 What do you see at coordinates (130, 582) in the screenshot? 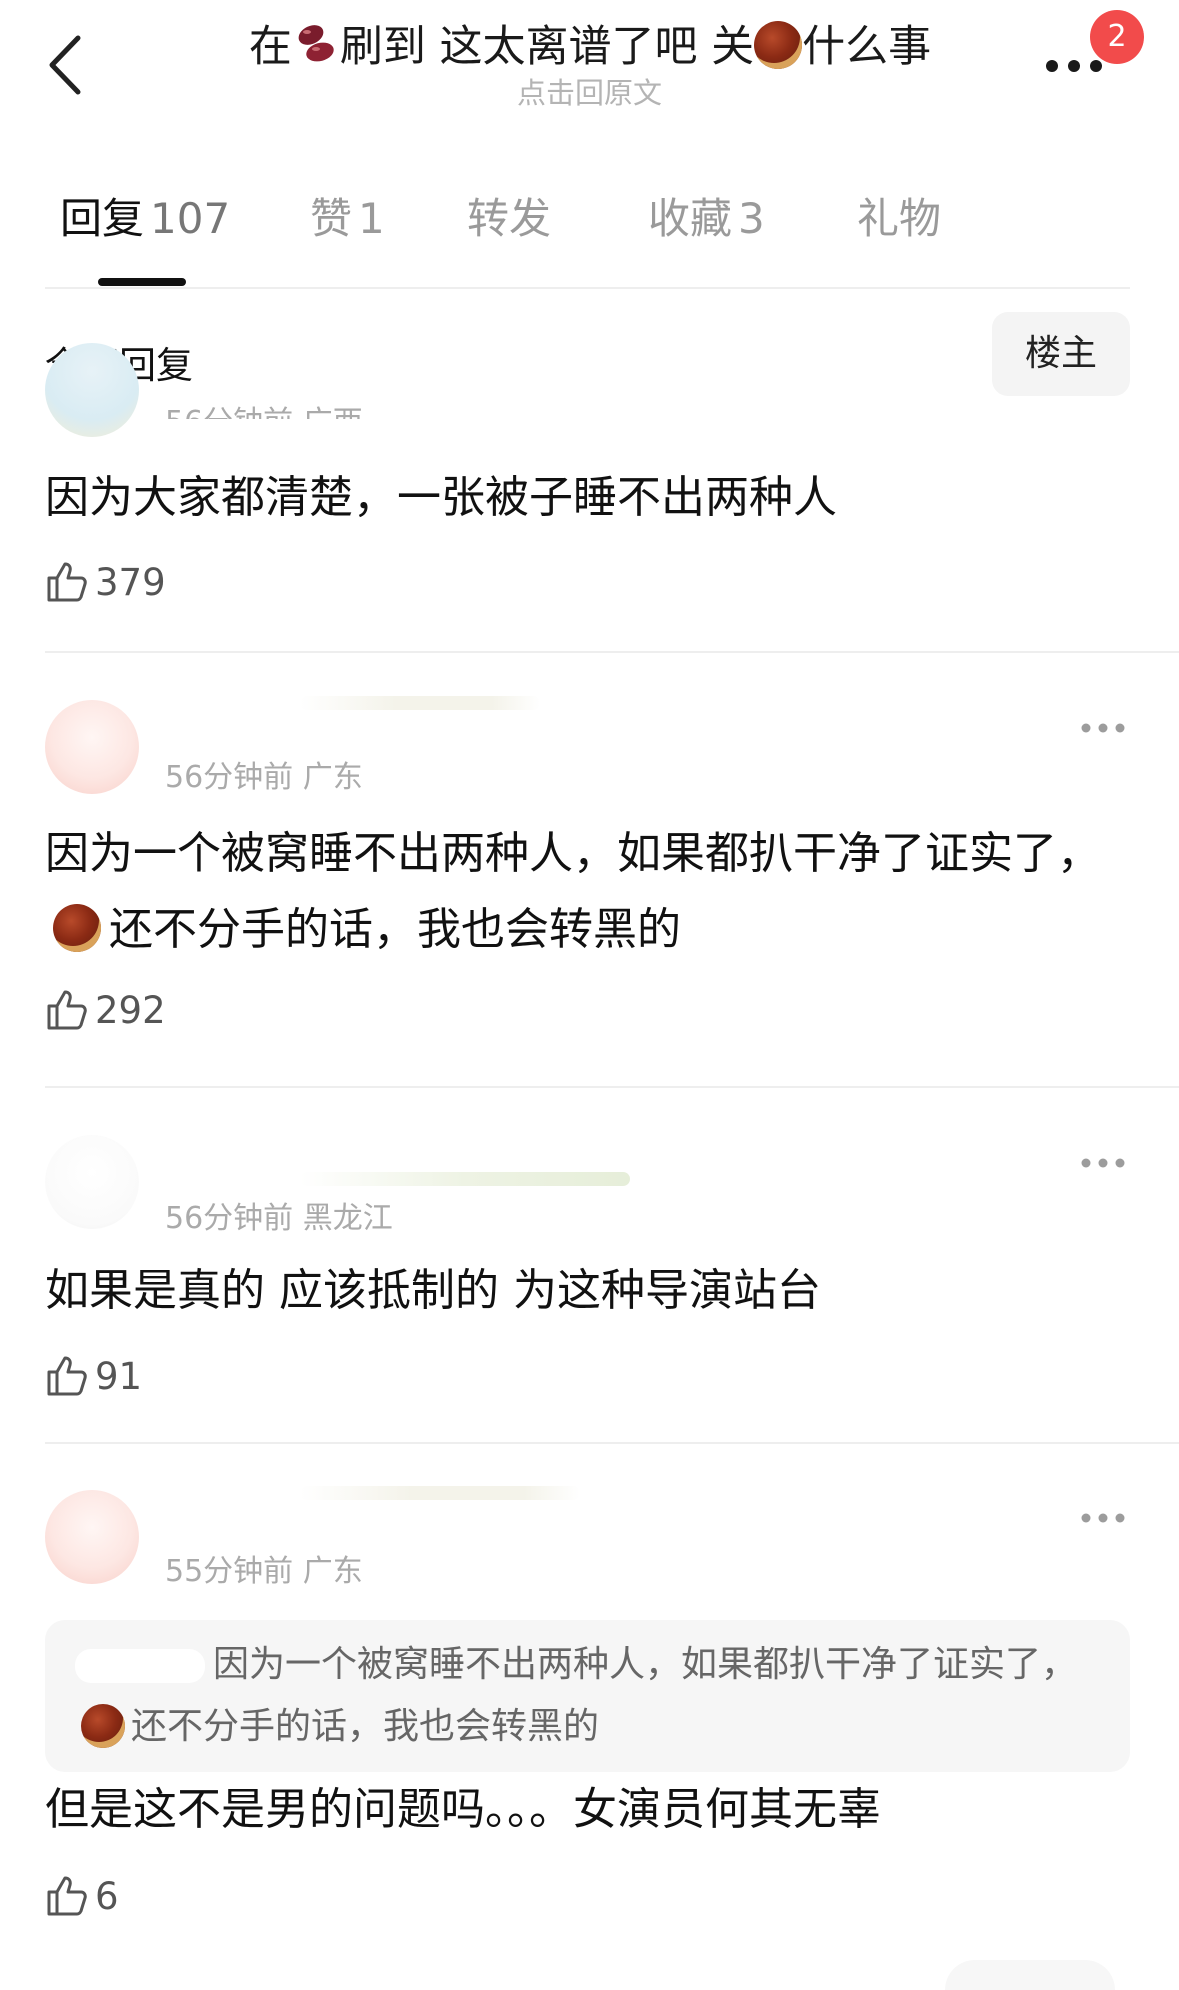
I see `like-count: 379` at bounding box center [130, 582].